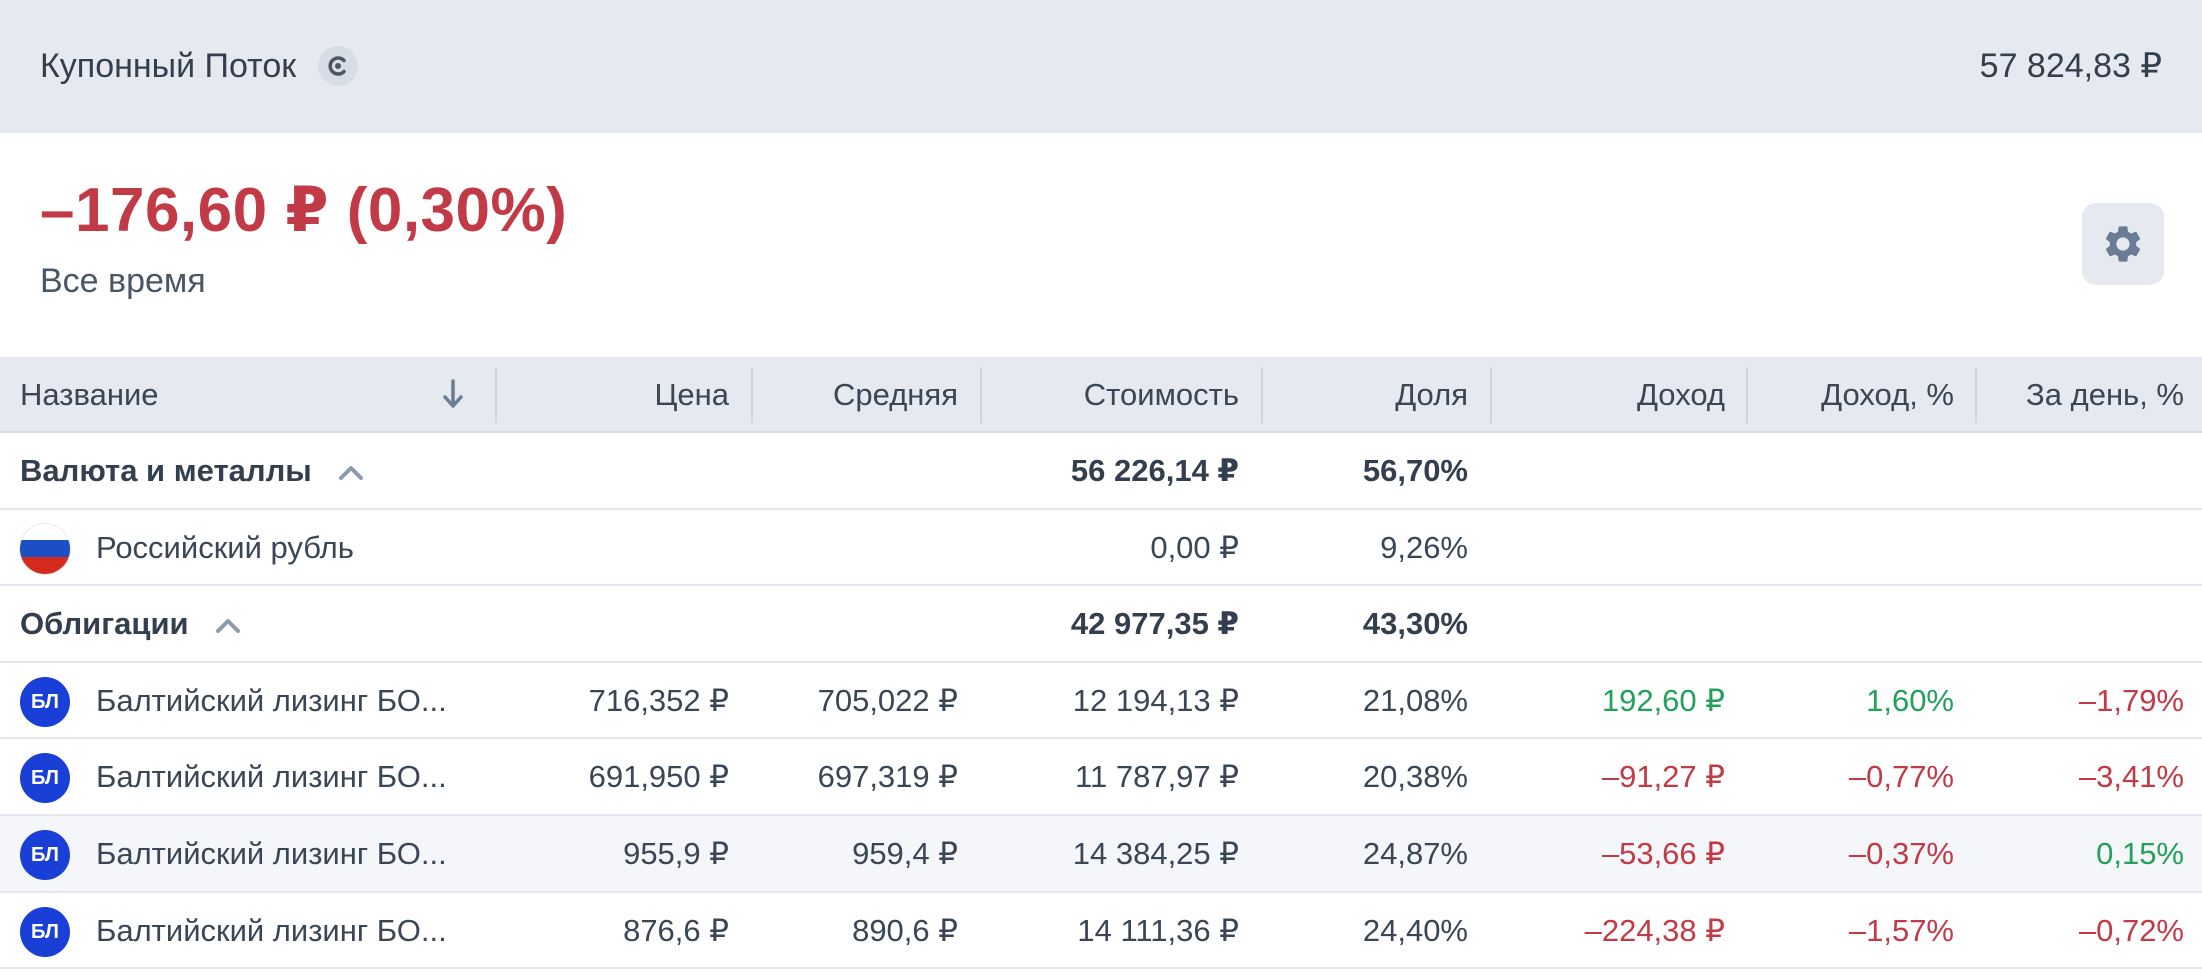 The height and width of the screenshot is (975, 2202). What do you see at coordinates (1101, 548) in the screenshot?
I see `table-row: Российский рубль 0,00 ₽ 9,26%` at bounding box center [1101, 548].